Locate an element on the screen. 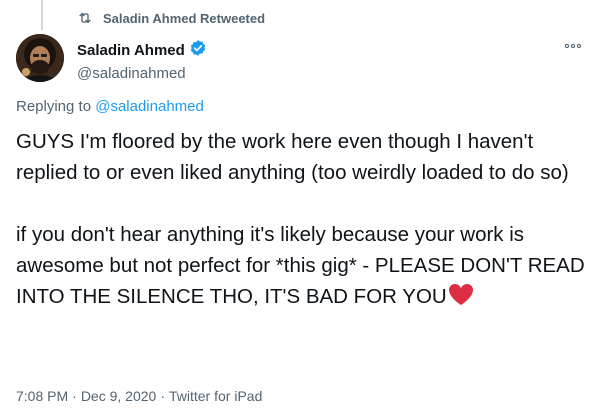  replying-to-line: Replying to @saladinahmed is located at coordinates (110, 106).